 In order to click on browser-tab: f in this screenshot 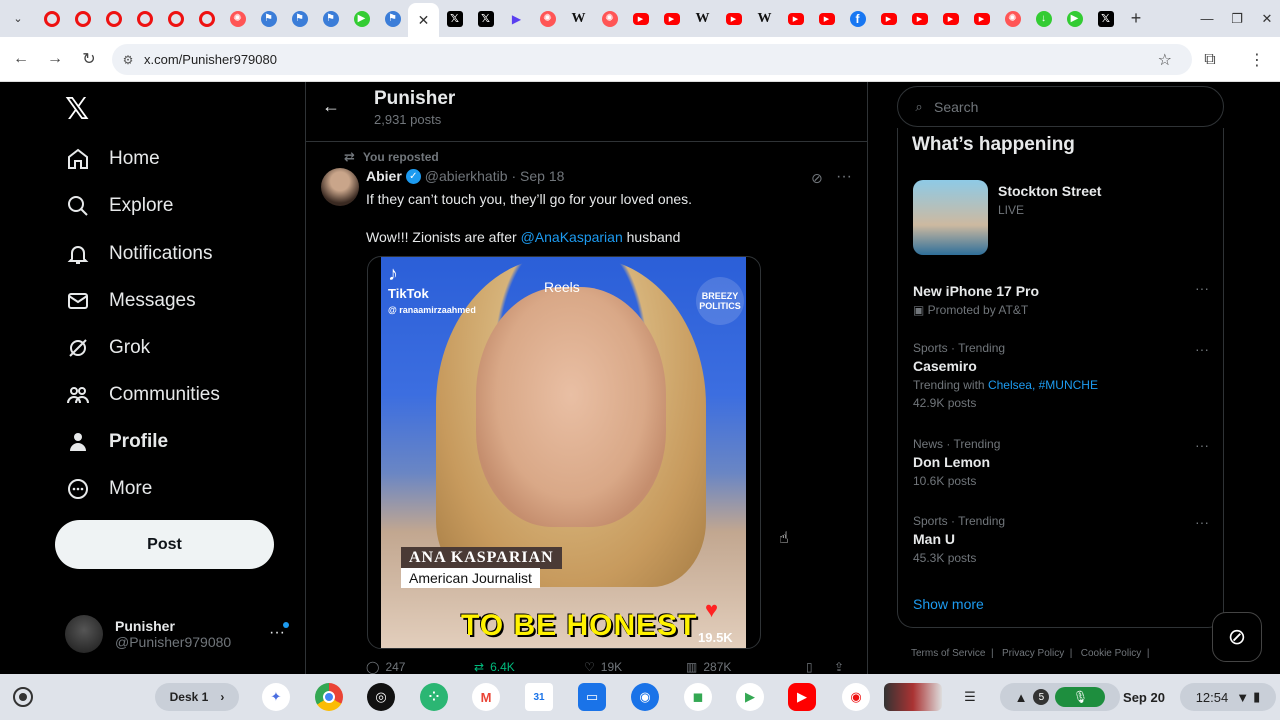, I will do `click(857, 18)`.